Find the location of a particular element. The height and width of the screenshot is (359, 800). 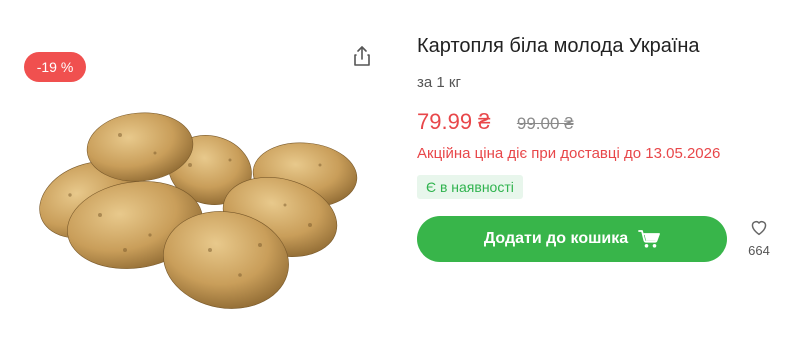

favorites-count: 664 is located at coordinates (759, 250).